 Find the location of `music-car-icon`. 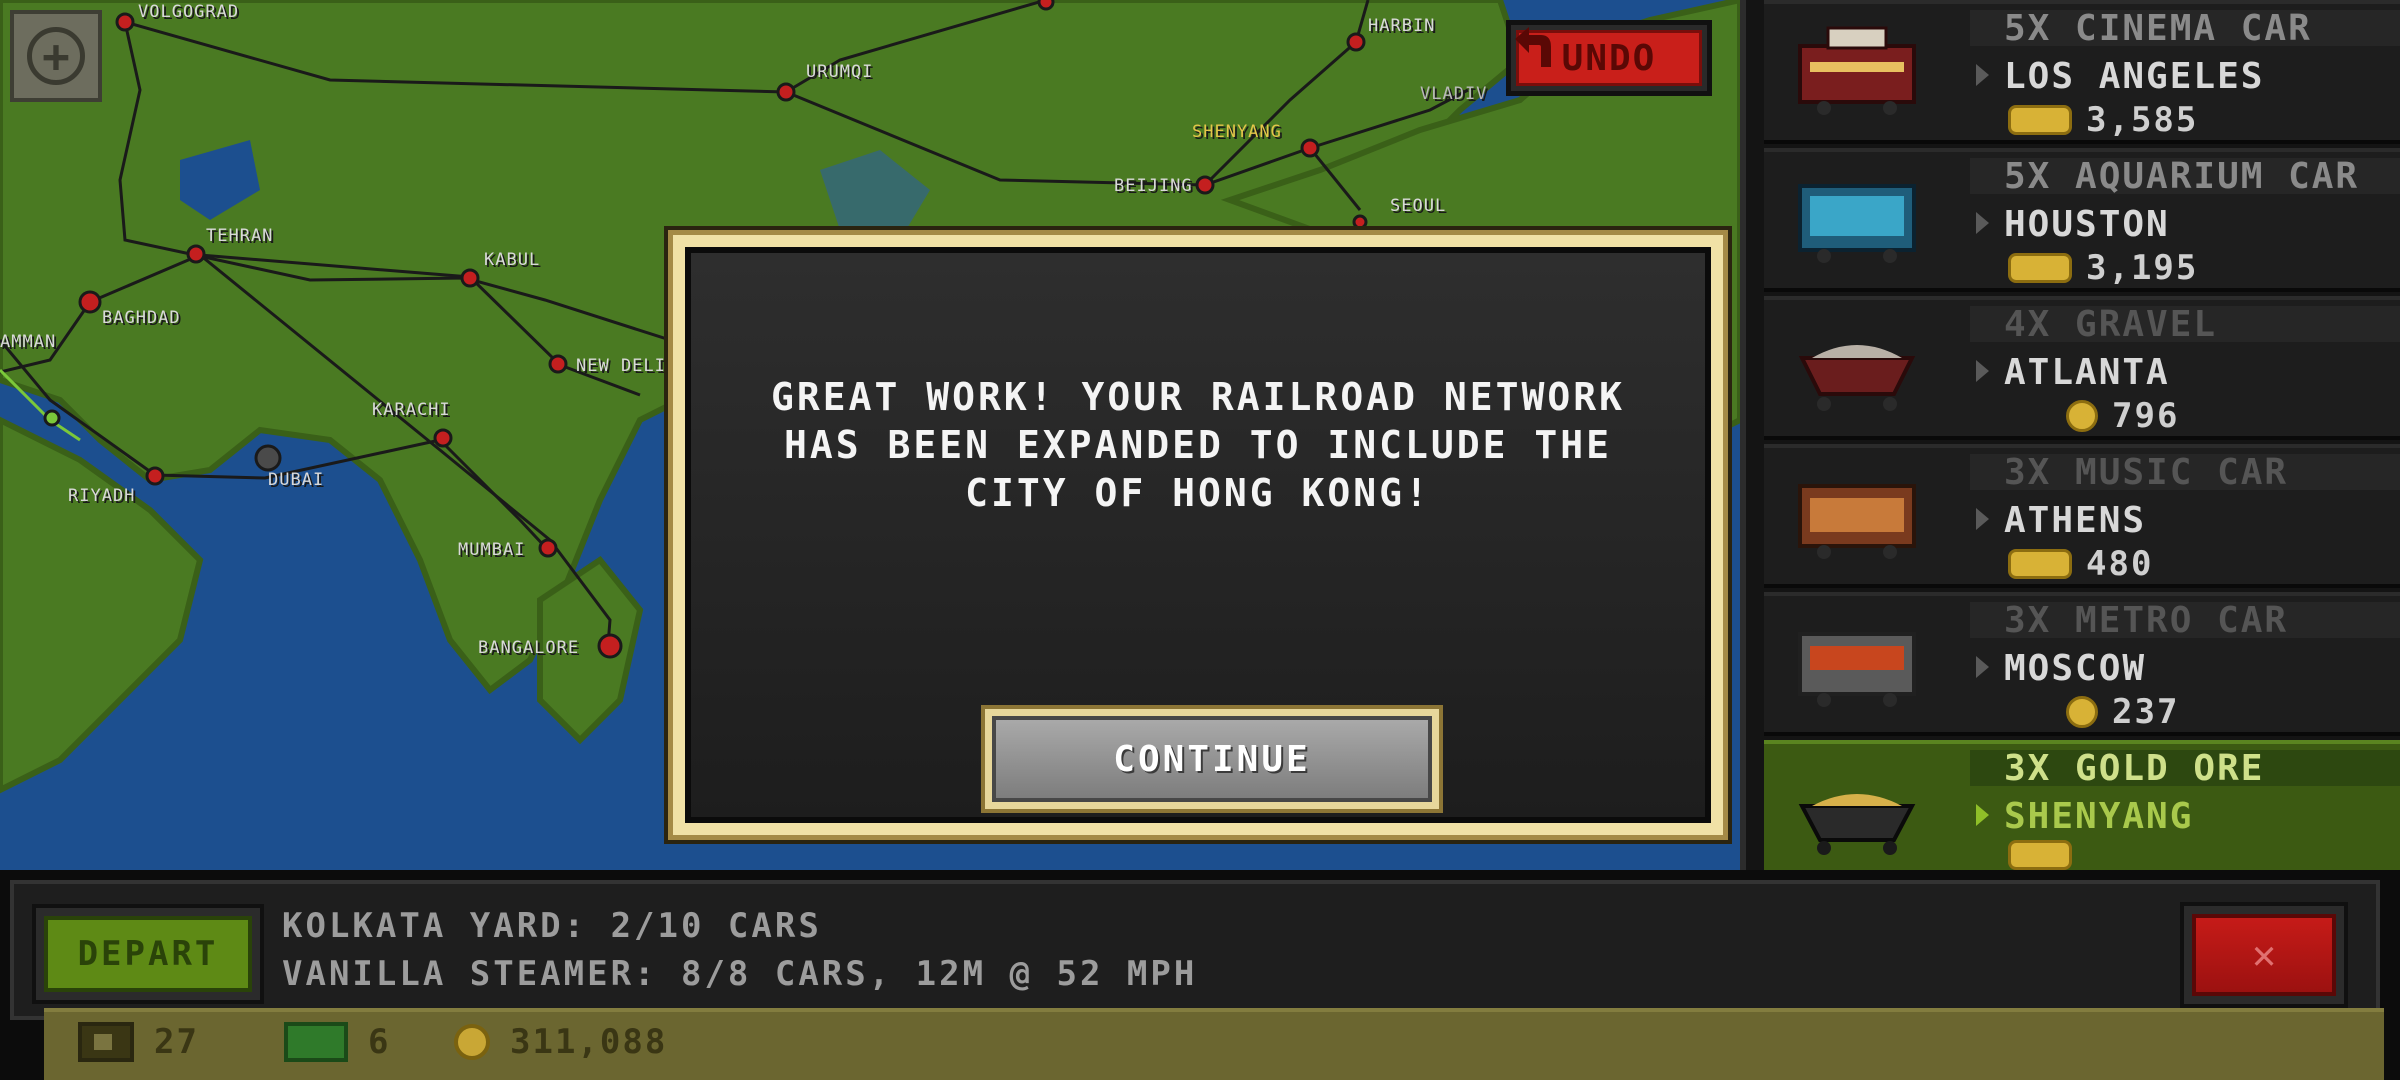

music-car-icon is located at coordinates (1857, 521).